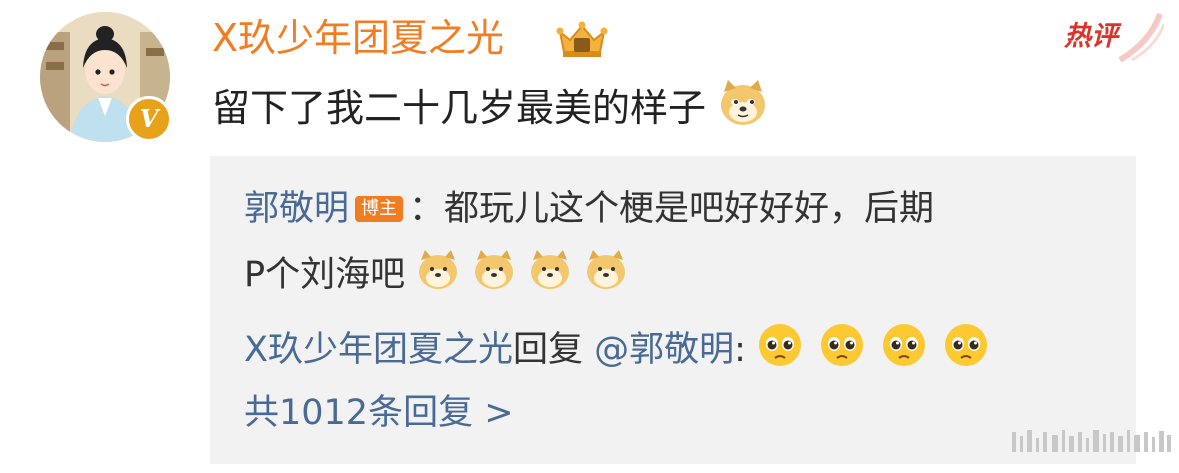  What do you see at coordinates (664, 350) in the screenshot?
I see `reply-2-mention: @郭敬明` at bounding box center [664, 350].